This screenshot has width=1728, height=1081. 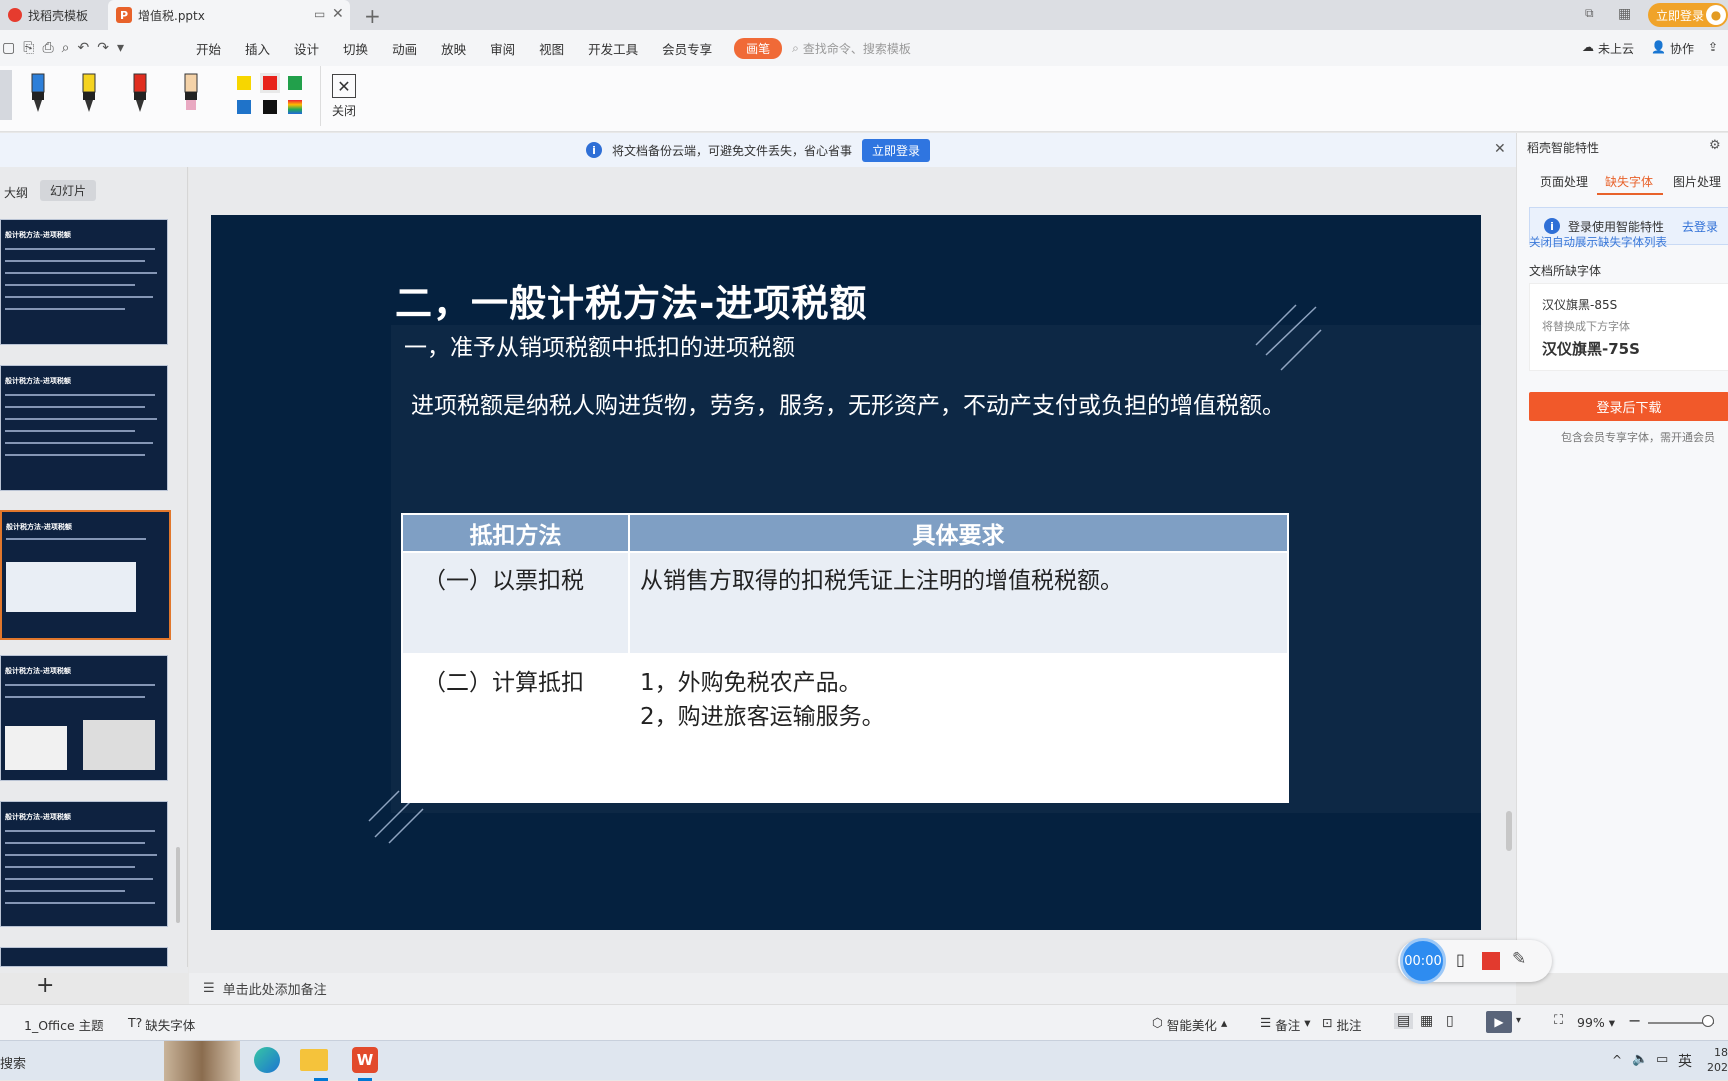 What do you see at coordinates (848, 403) in the screenshot?
I see `slide-body-text: 进项税额是纳税人购进货物，劳务，服务，无形资产，不动产支付或负担的增值税额。` at bounding box center [848, 403].